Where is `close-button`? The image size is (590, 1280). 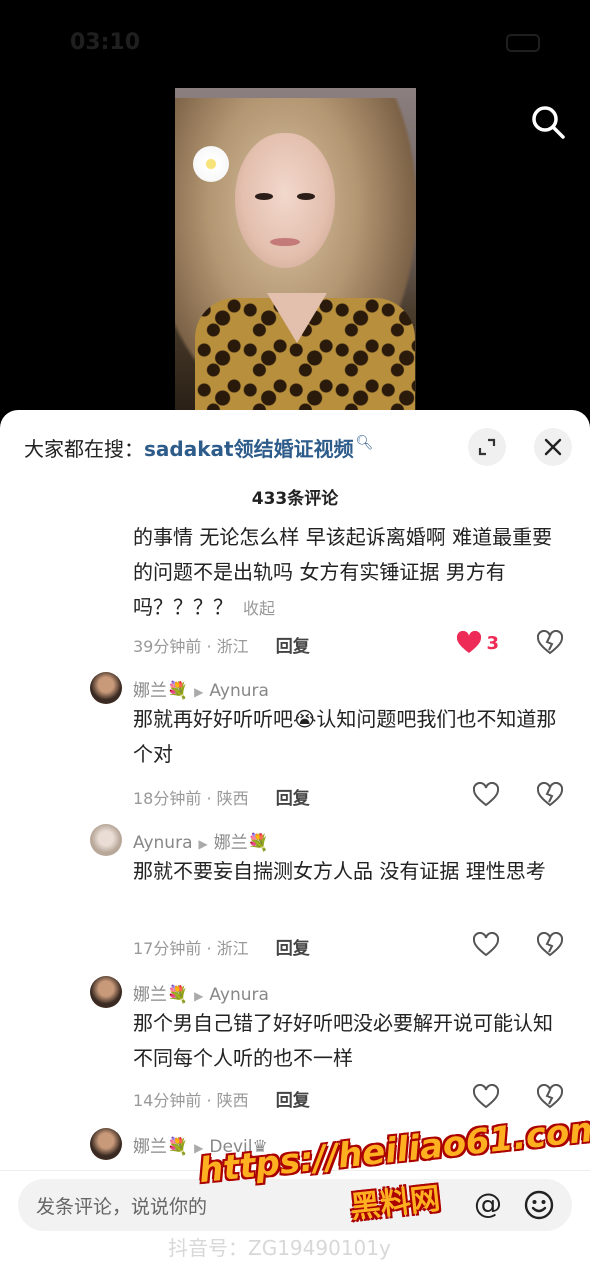 close-button is located at coordinates (553, 447).